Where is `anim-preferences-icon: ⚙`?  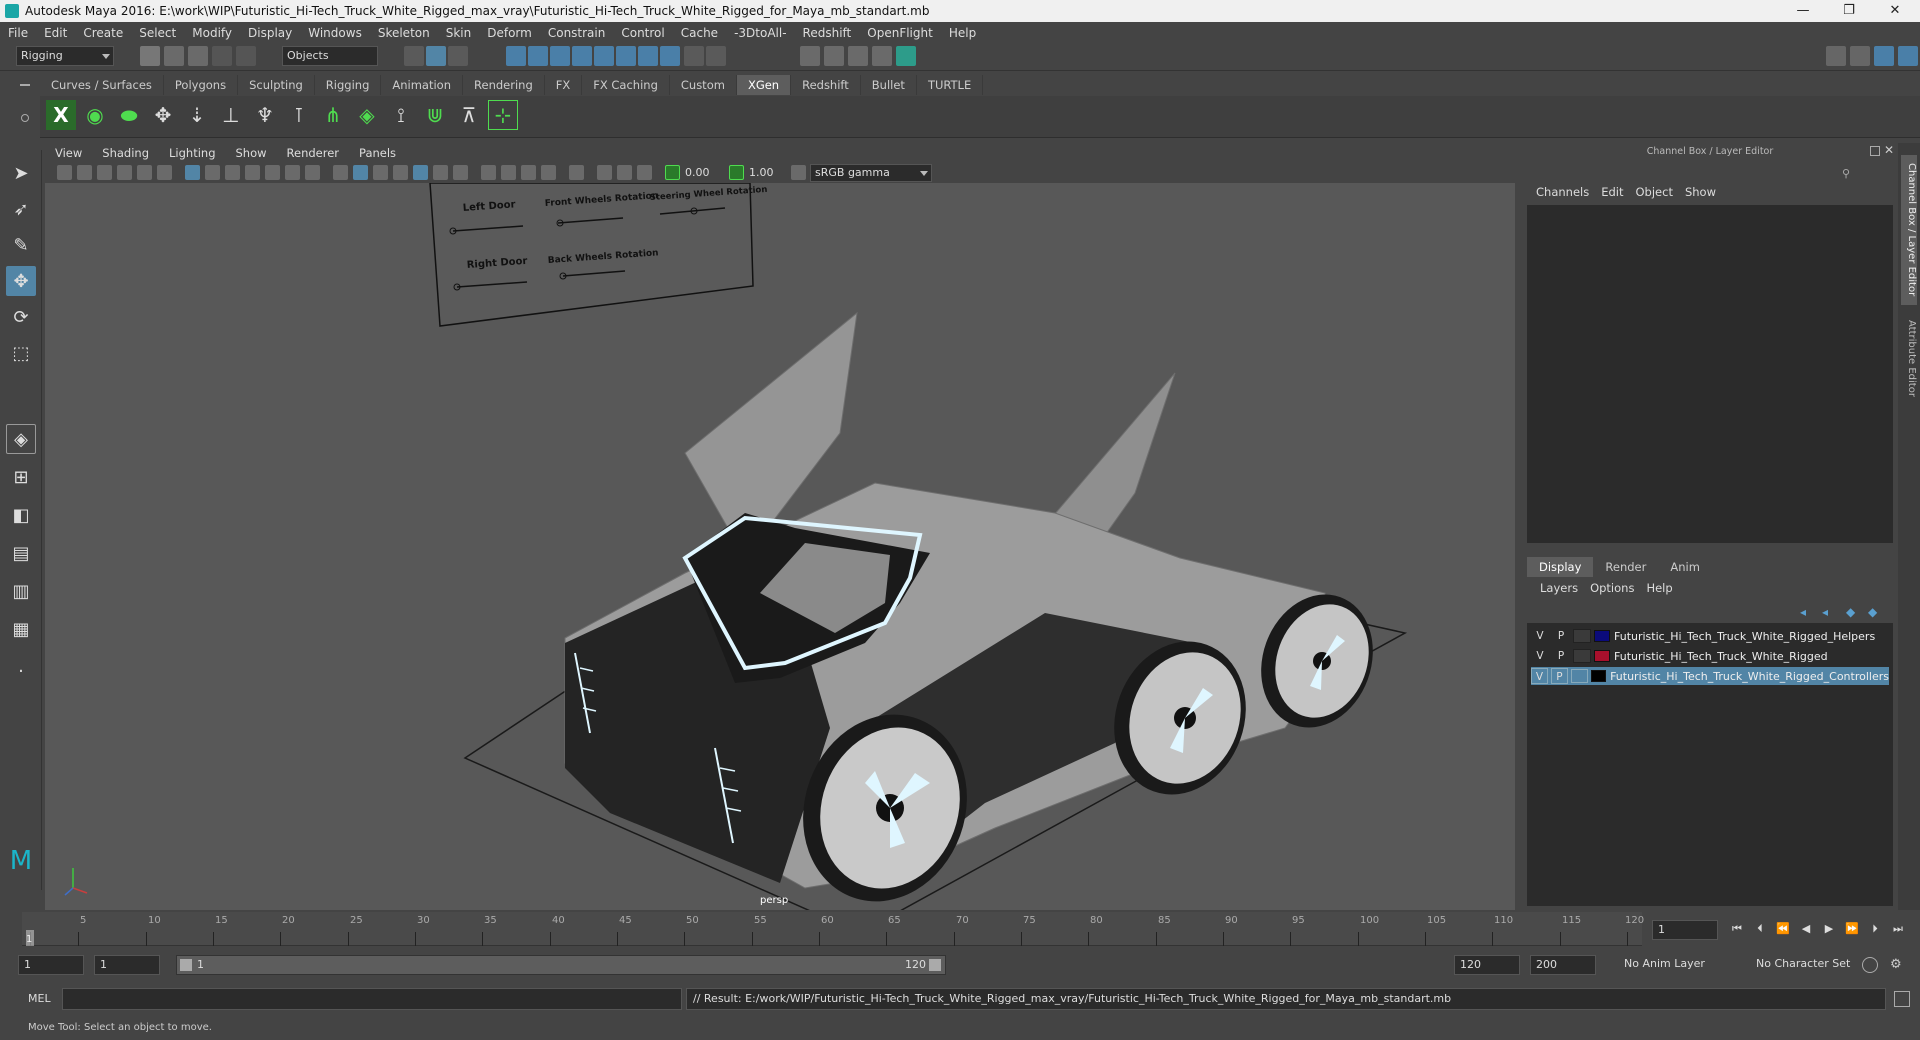 anim-preferences-icon: ⚙ is located at coordinates (1898, 965).